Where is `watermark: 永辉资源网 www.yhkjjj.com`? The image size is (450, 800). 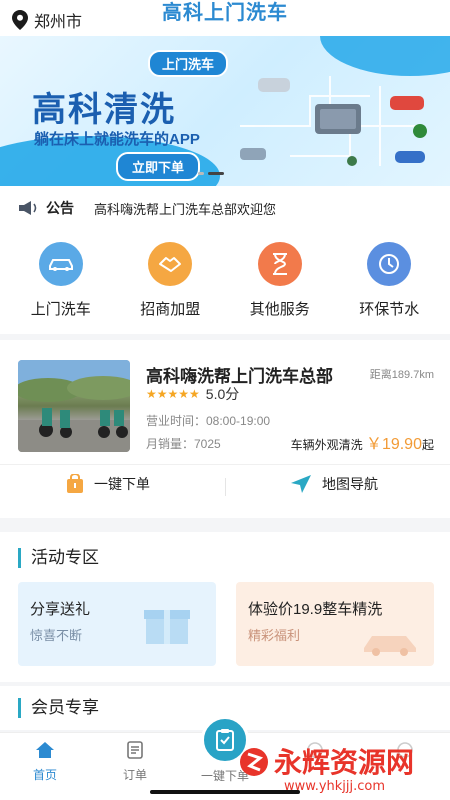
watermark: 永辉资源网 www.yhkjjj.com is located at coordinates (341, 766).